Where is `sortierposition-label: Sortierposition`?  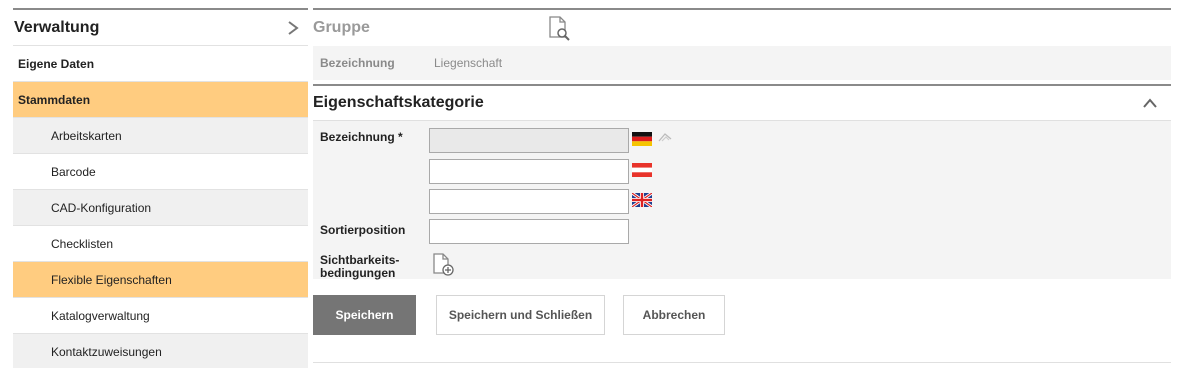 sortierposition-label: Sortierposition is located at coordinates (363, 230).